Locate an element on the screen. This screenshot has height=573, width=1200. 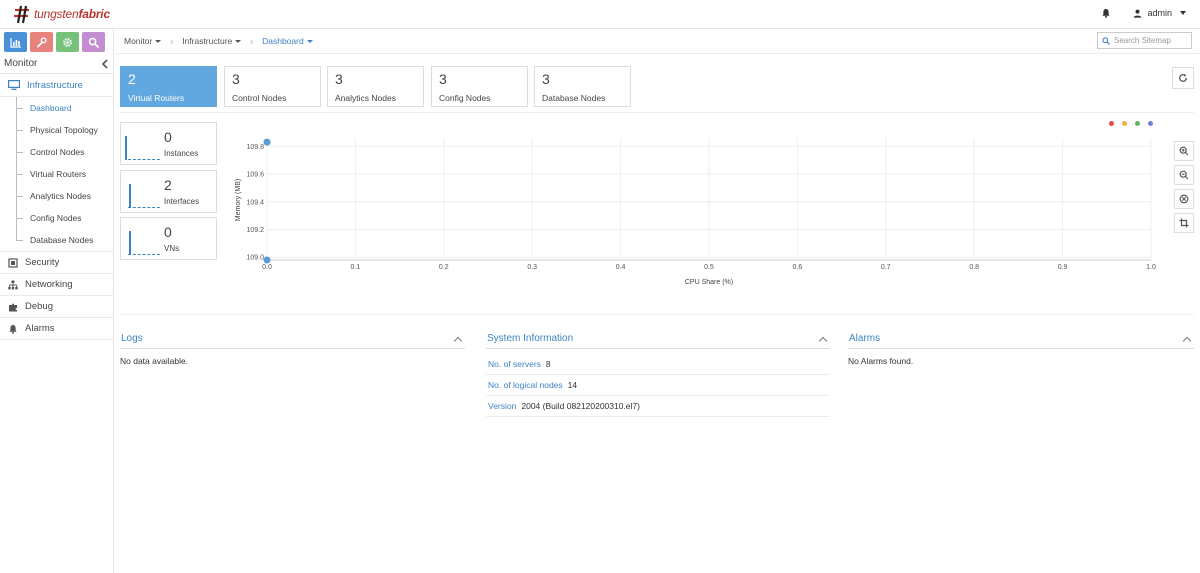
tab-monitor is located at coordinates (15, 42).